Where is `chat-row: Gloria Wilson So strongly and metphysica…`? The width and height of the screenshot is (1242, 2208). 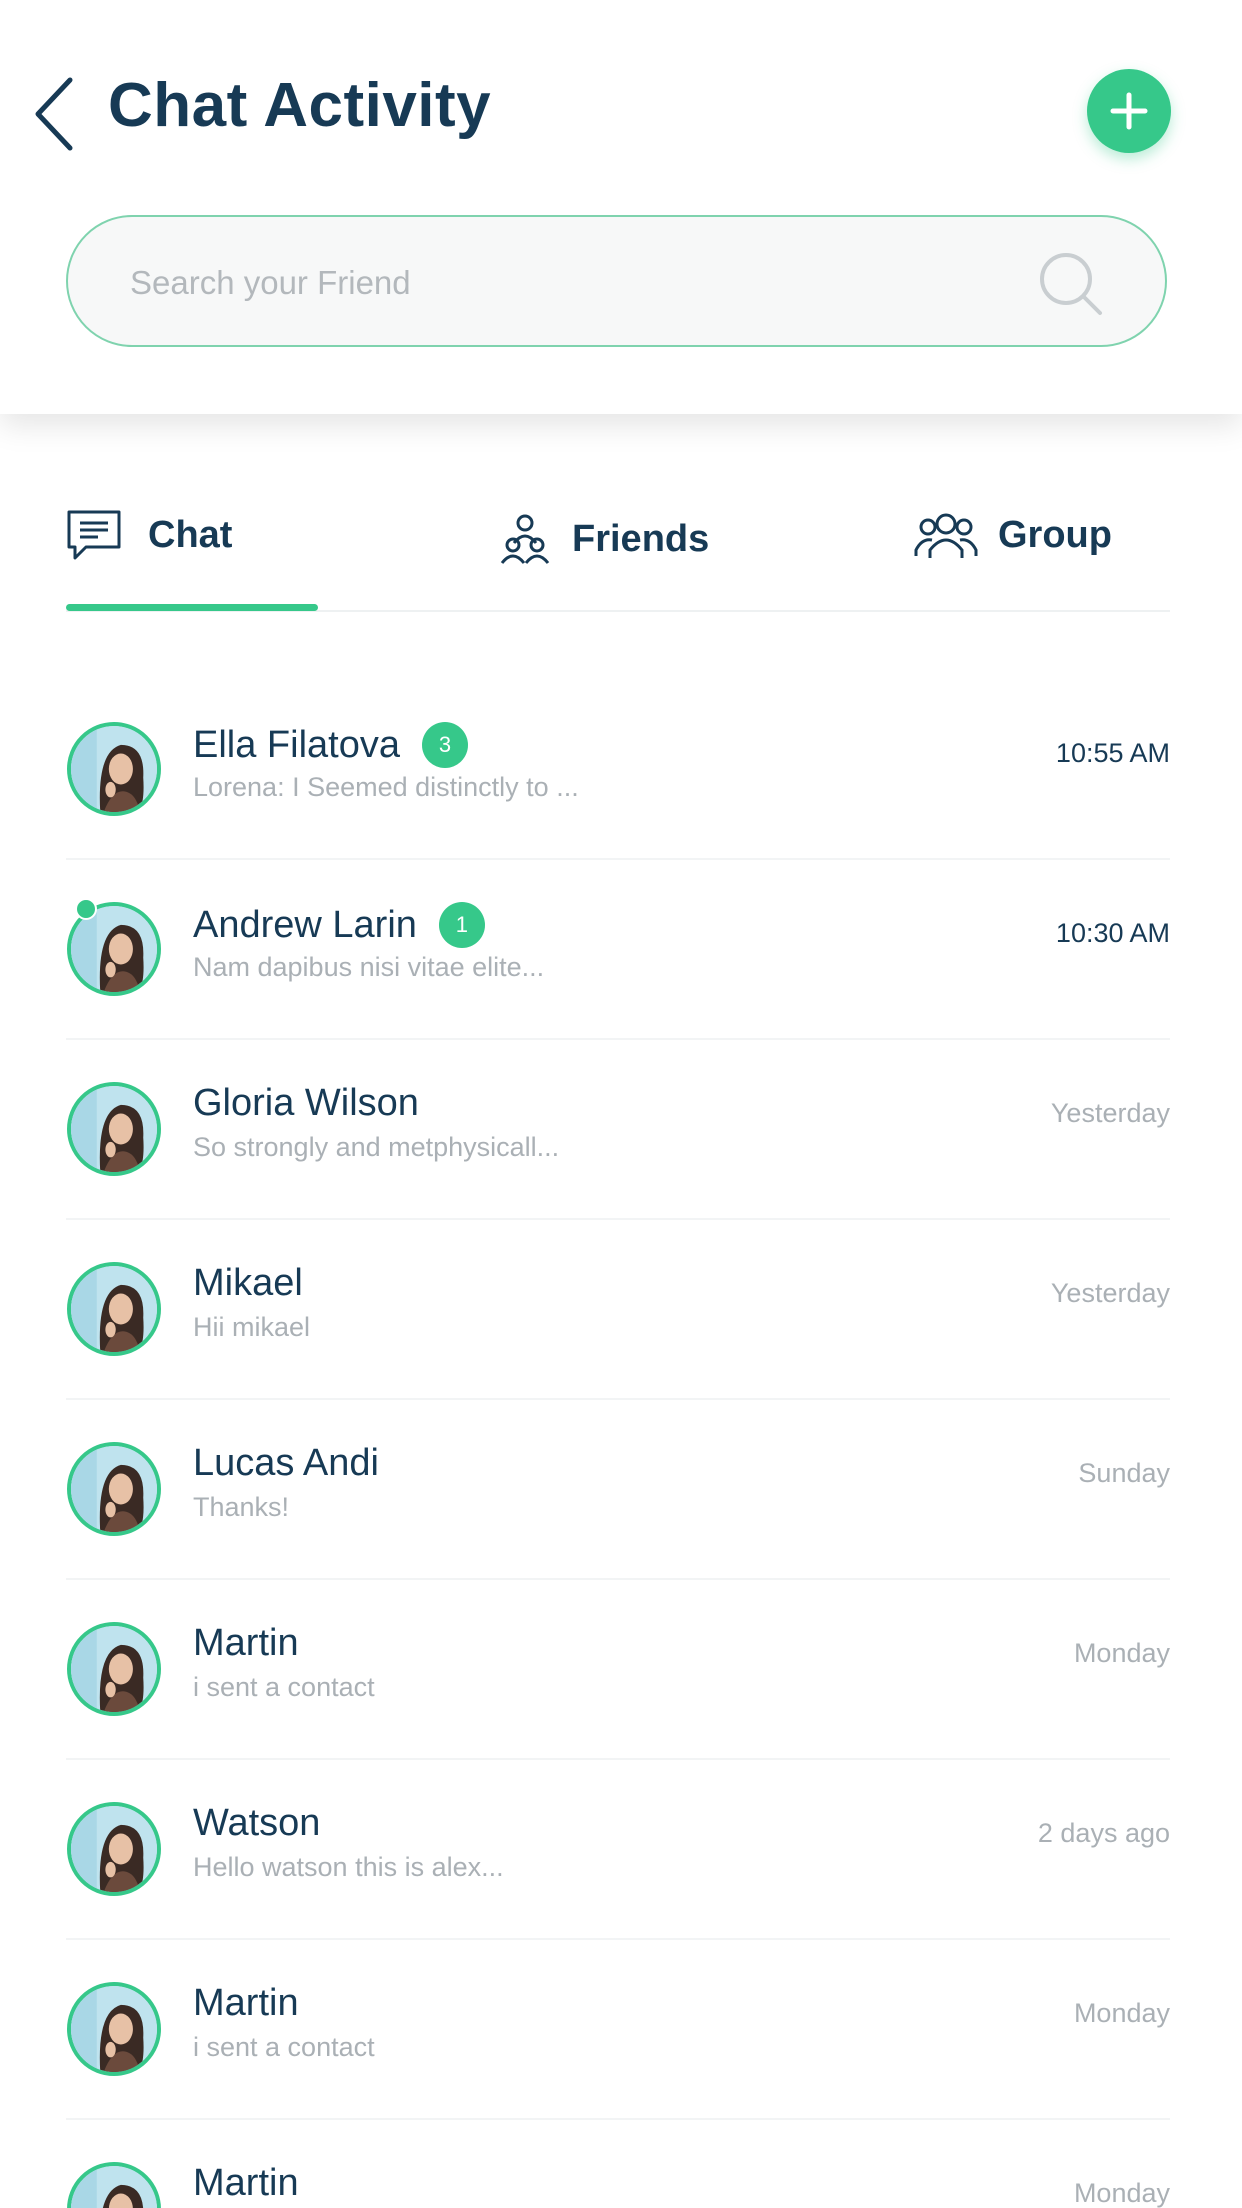
chat-row: Gloria Wilson So strongly and metphysica… is located at coordinates (618, 1130).